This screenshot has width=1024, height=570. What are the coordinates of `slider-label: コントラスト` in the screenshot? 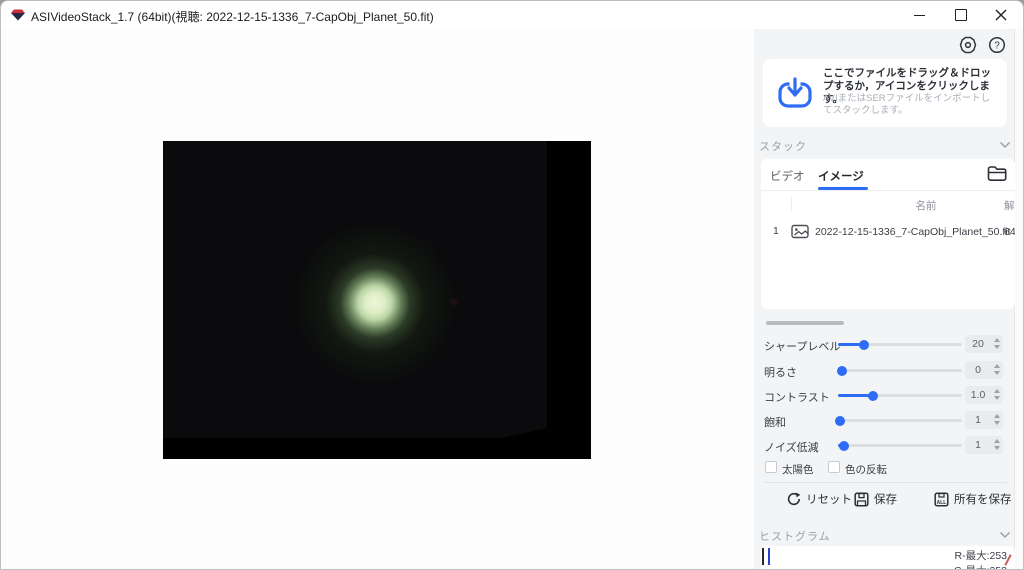 It's located at (797, 398).